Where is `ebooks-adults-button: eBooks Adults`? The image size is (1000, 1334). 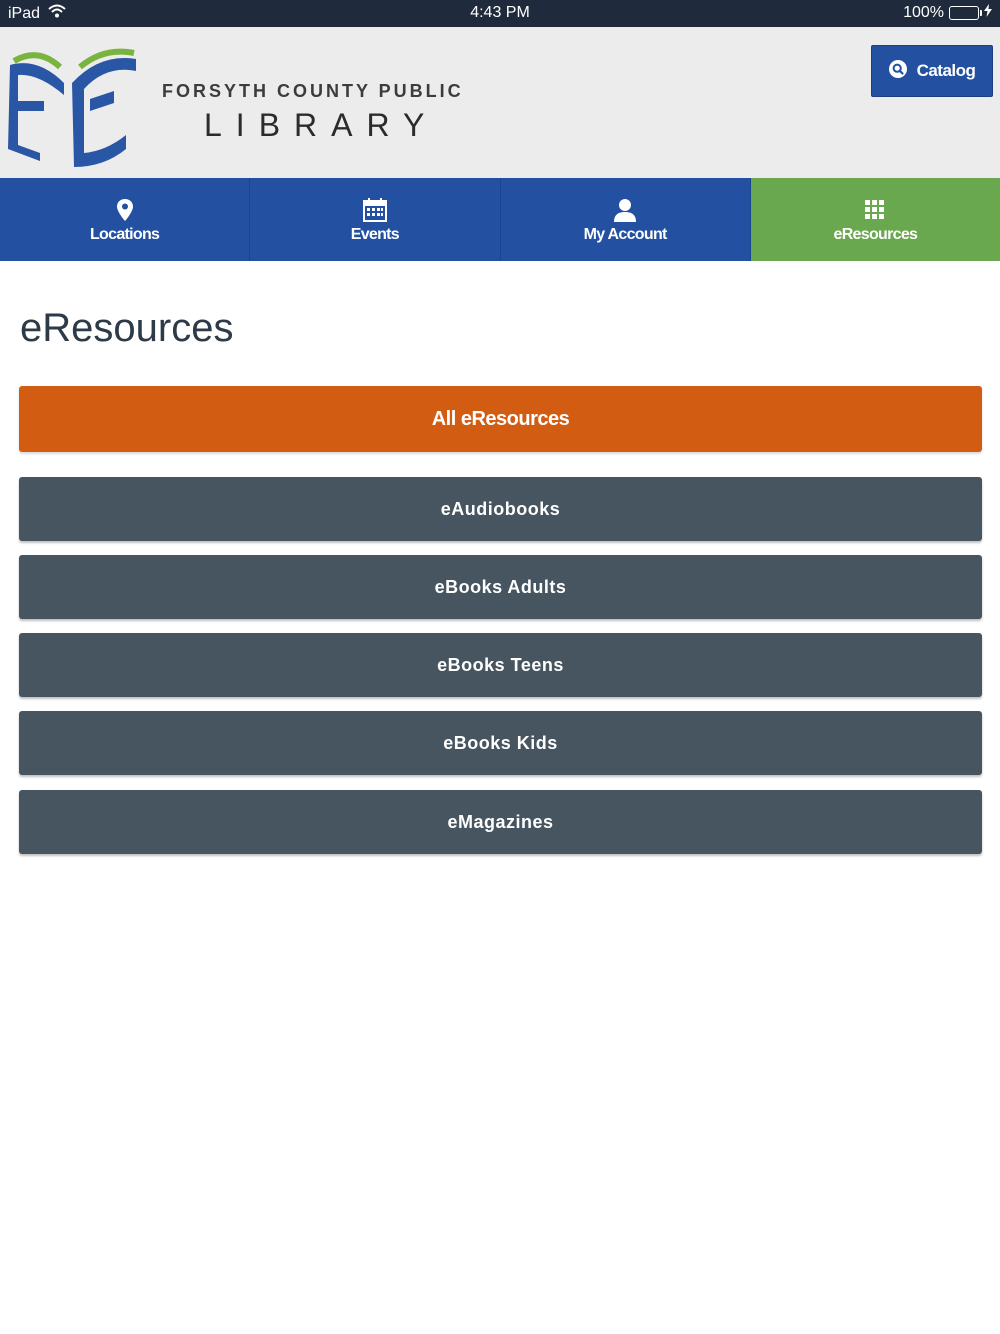
ebooks-adults-button: eBooks Adults is located at coordinates (500, 587).